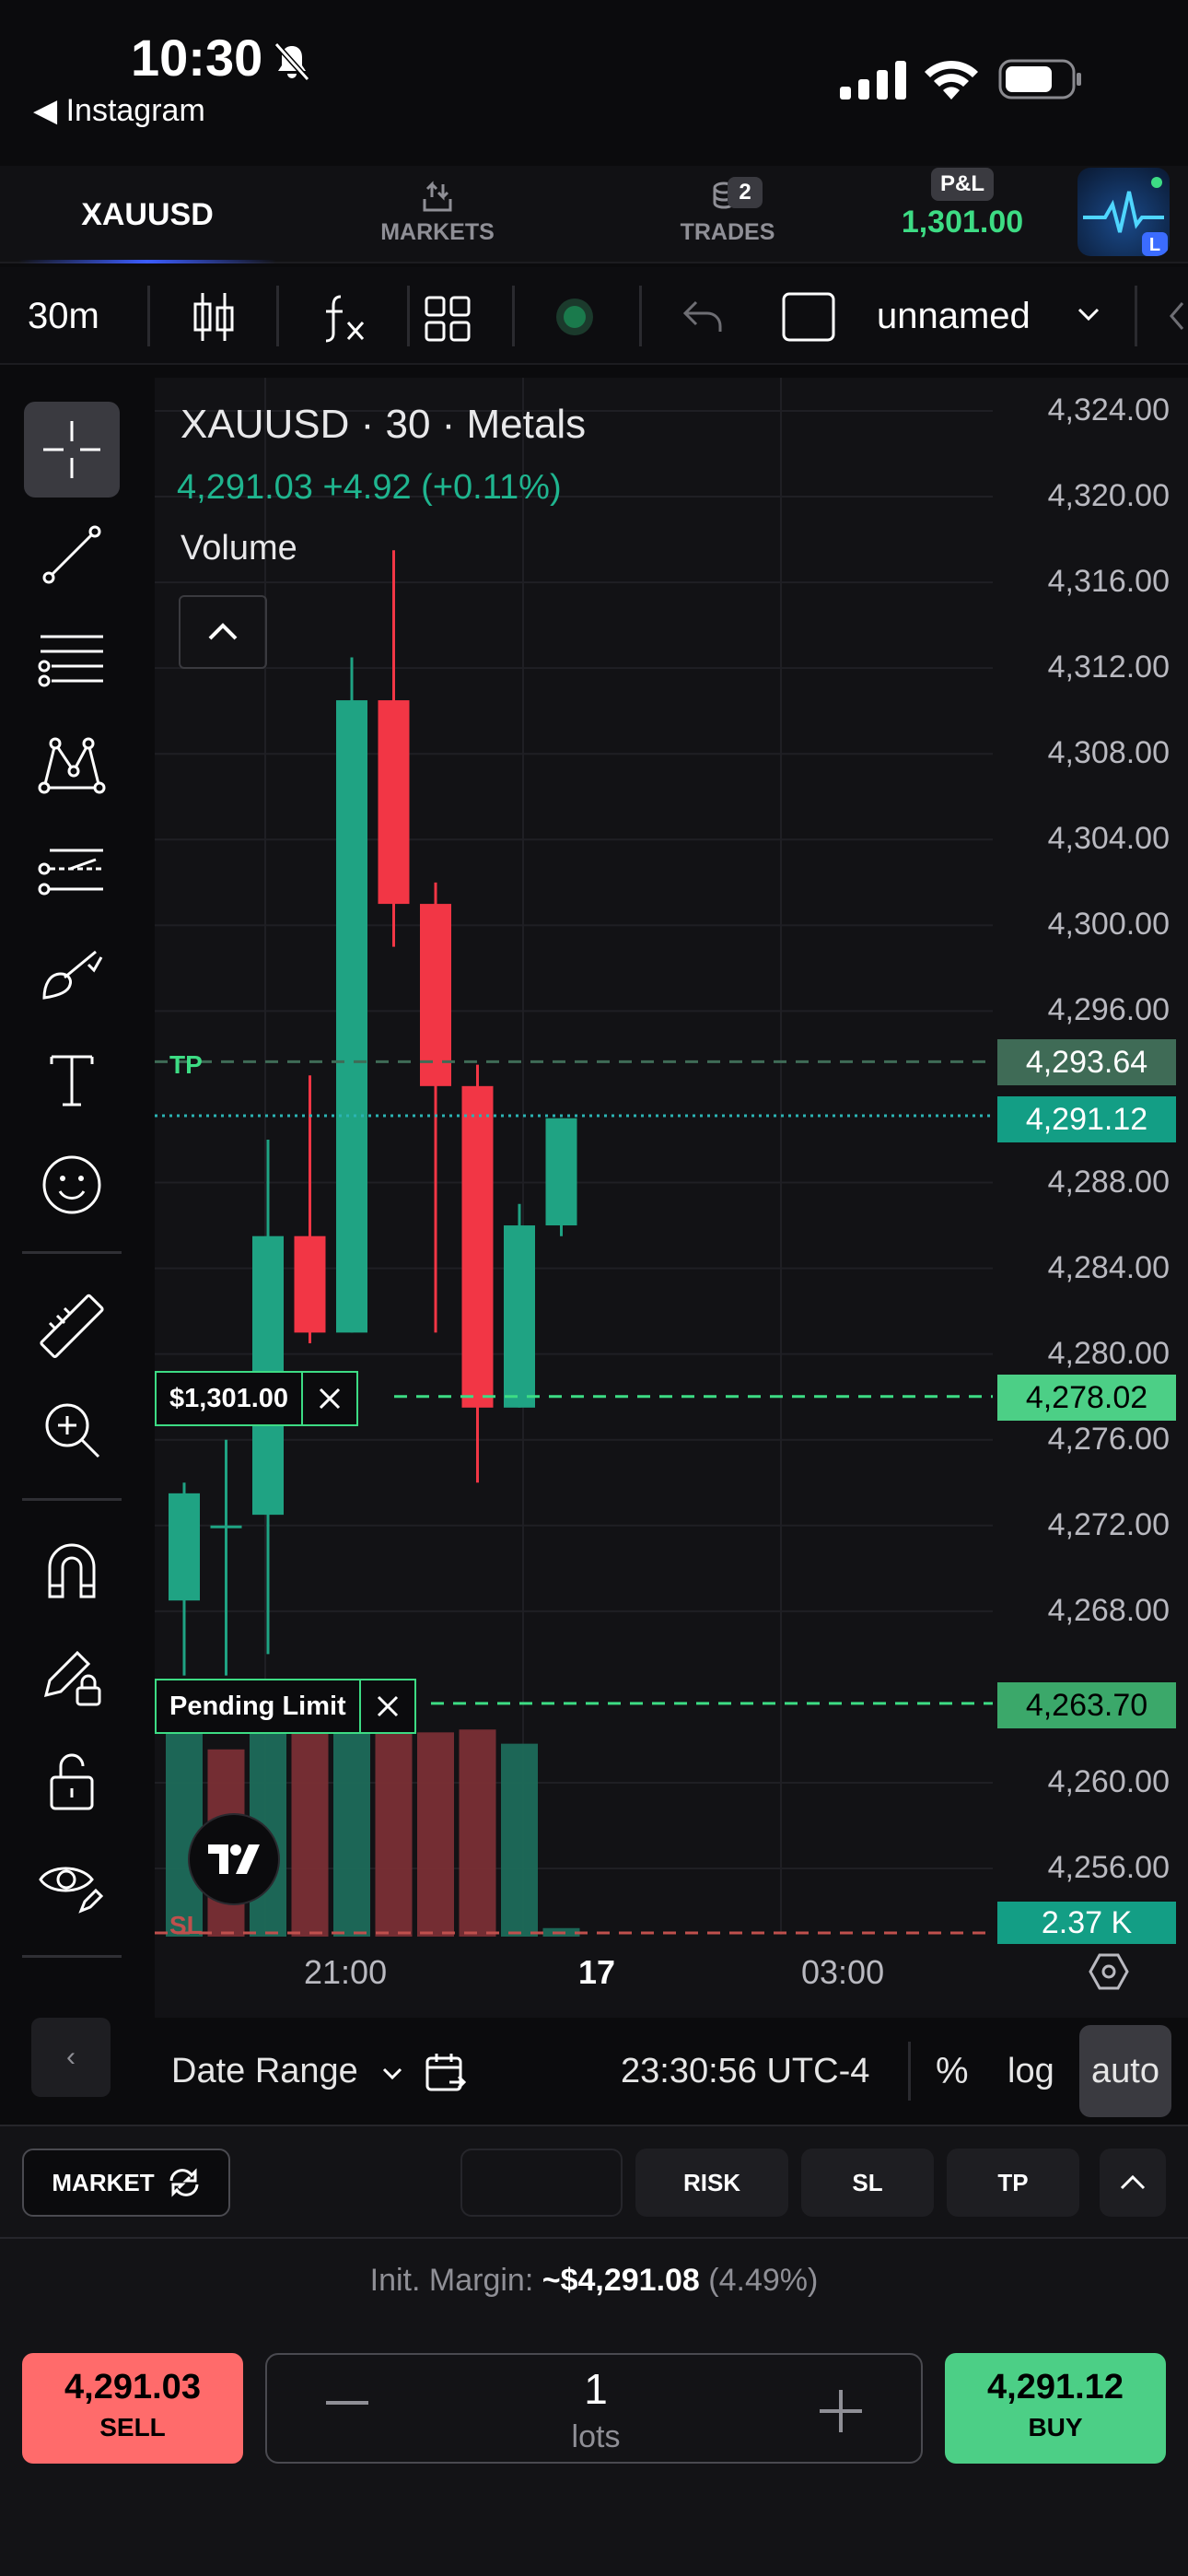  Describe the element at coordinates (234, 1859) in the screenshot. I see `tradingview-logo` at that location.